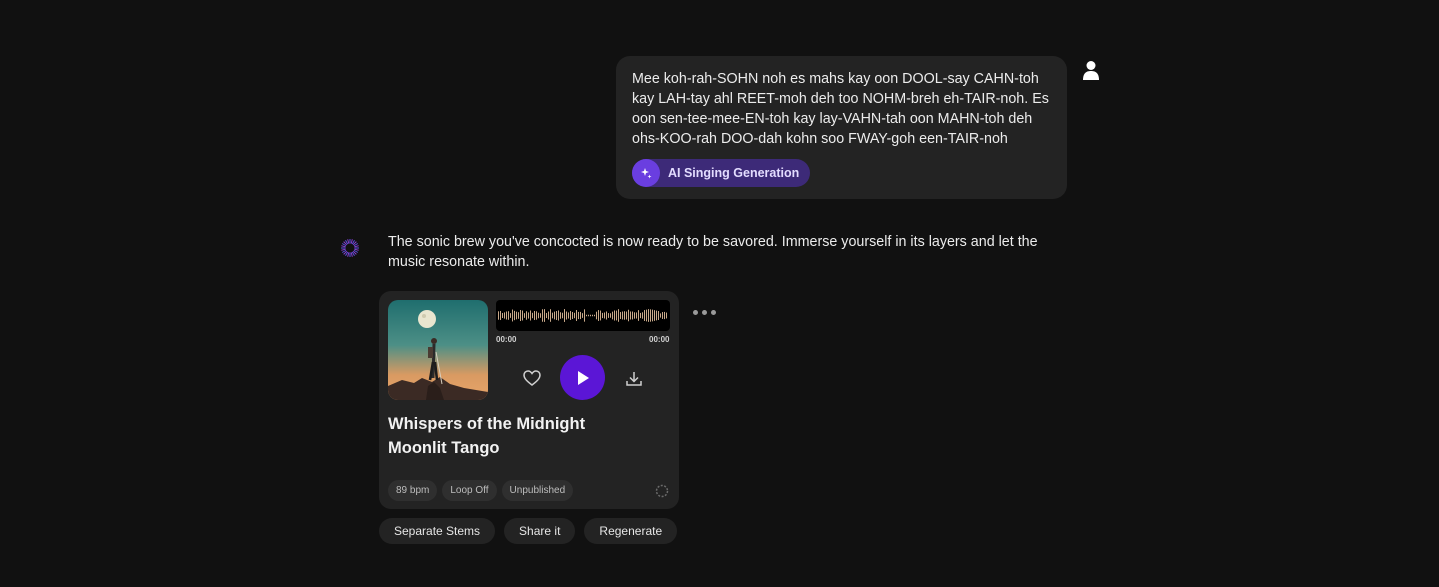 This screenshot has height=587, width=1439. Describe the element at coordinates (469, 490) in the screenshot. I see `loop-chip: Loop Off` at that location.